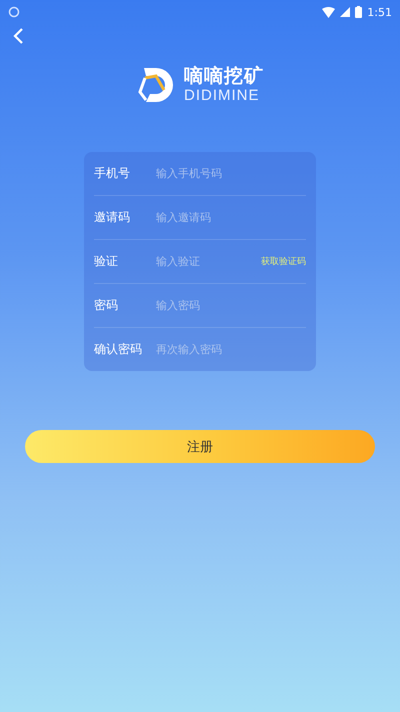  What do you see at coordinates (345, 12) in the screenshot?
I see `signal-icon` at bounding box center [345, 12].